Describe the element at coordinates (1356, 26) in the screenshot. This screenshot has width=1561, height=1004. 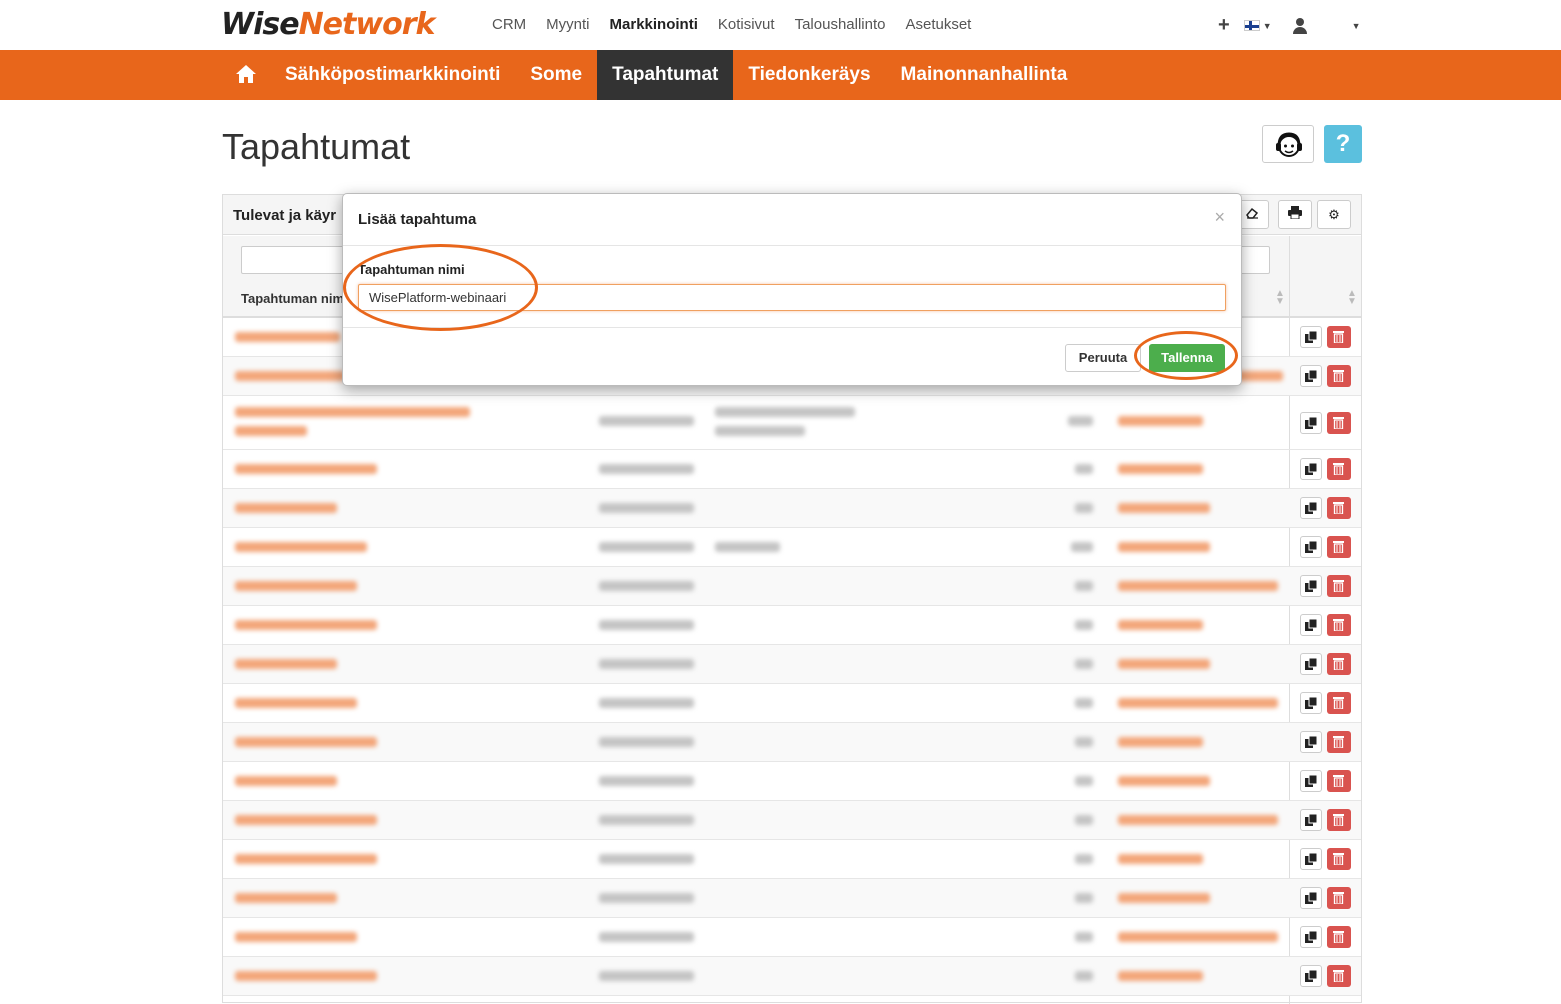
I see `user-menu-chevron-icon: ▼` at that location.